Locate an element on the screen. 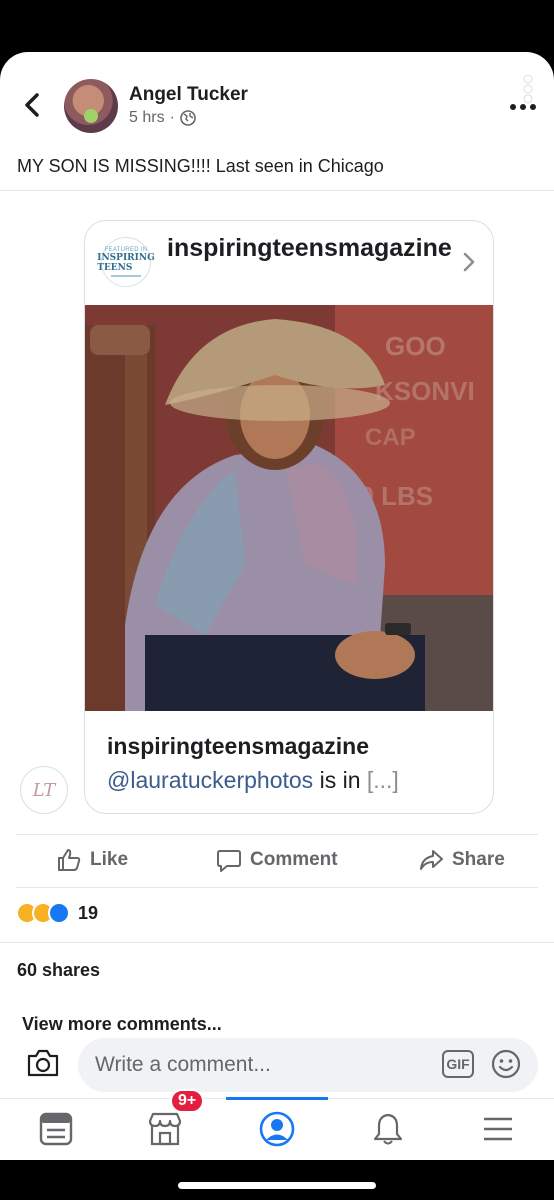 This screenshot has width=554, height=1200. caption-mention: @lauratuckerphotos is located at coordinates (210, 780).